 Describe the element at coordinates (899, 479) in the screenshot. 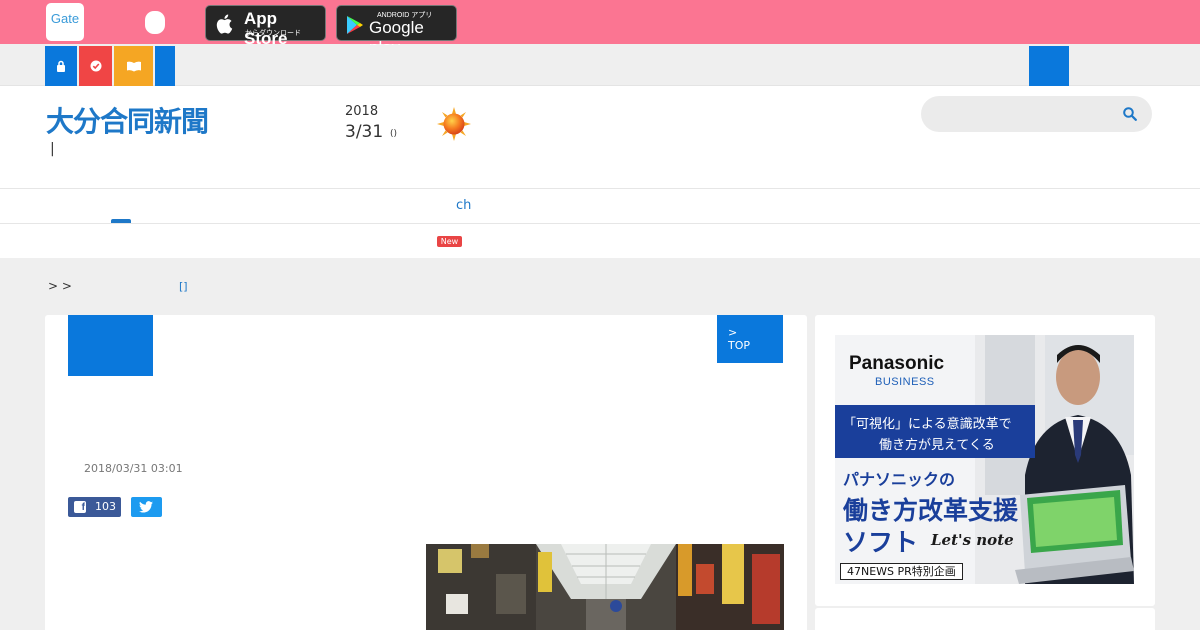

I see `ad-sub-1: パナソニックの` at that location.